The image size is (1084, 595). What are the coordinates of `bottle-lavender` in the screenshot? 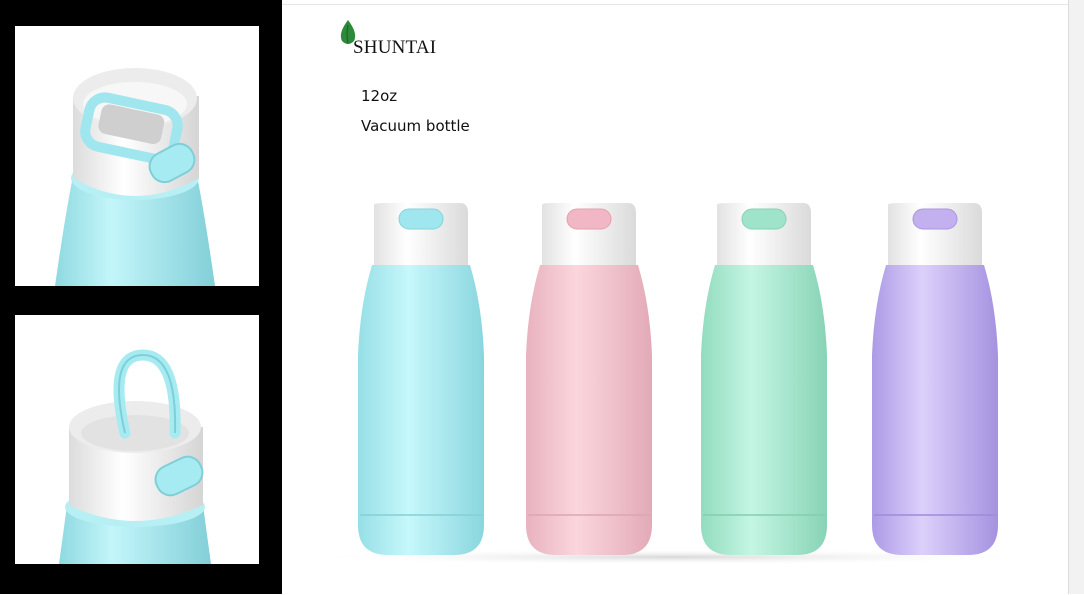 It's located at (935, 379).